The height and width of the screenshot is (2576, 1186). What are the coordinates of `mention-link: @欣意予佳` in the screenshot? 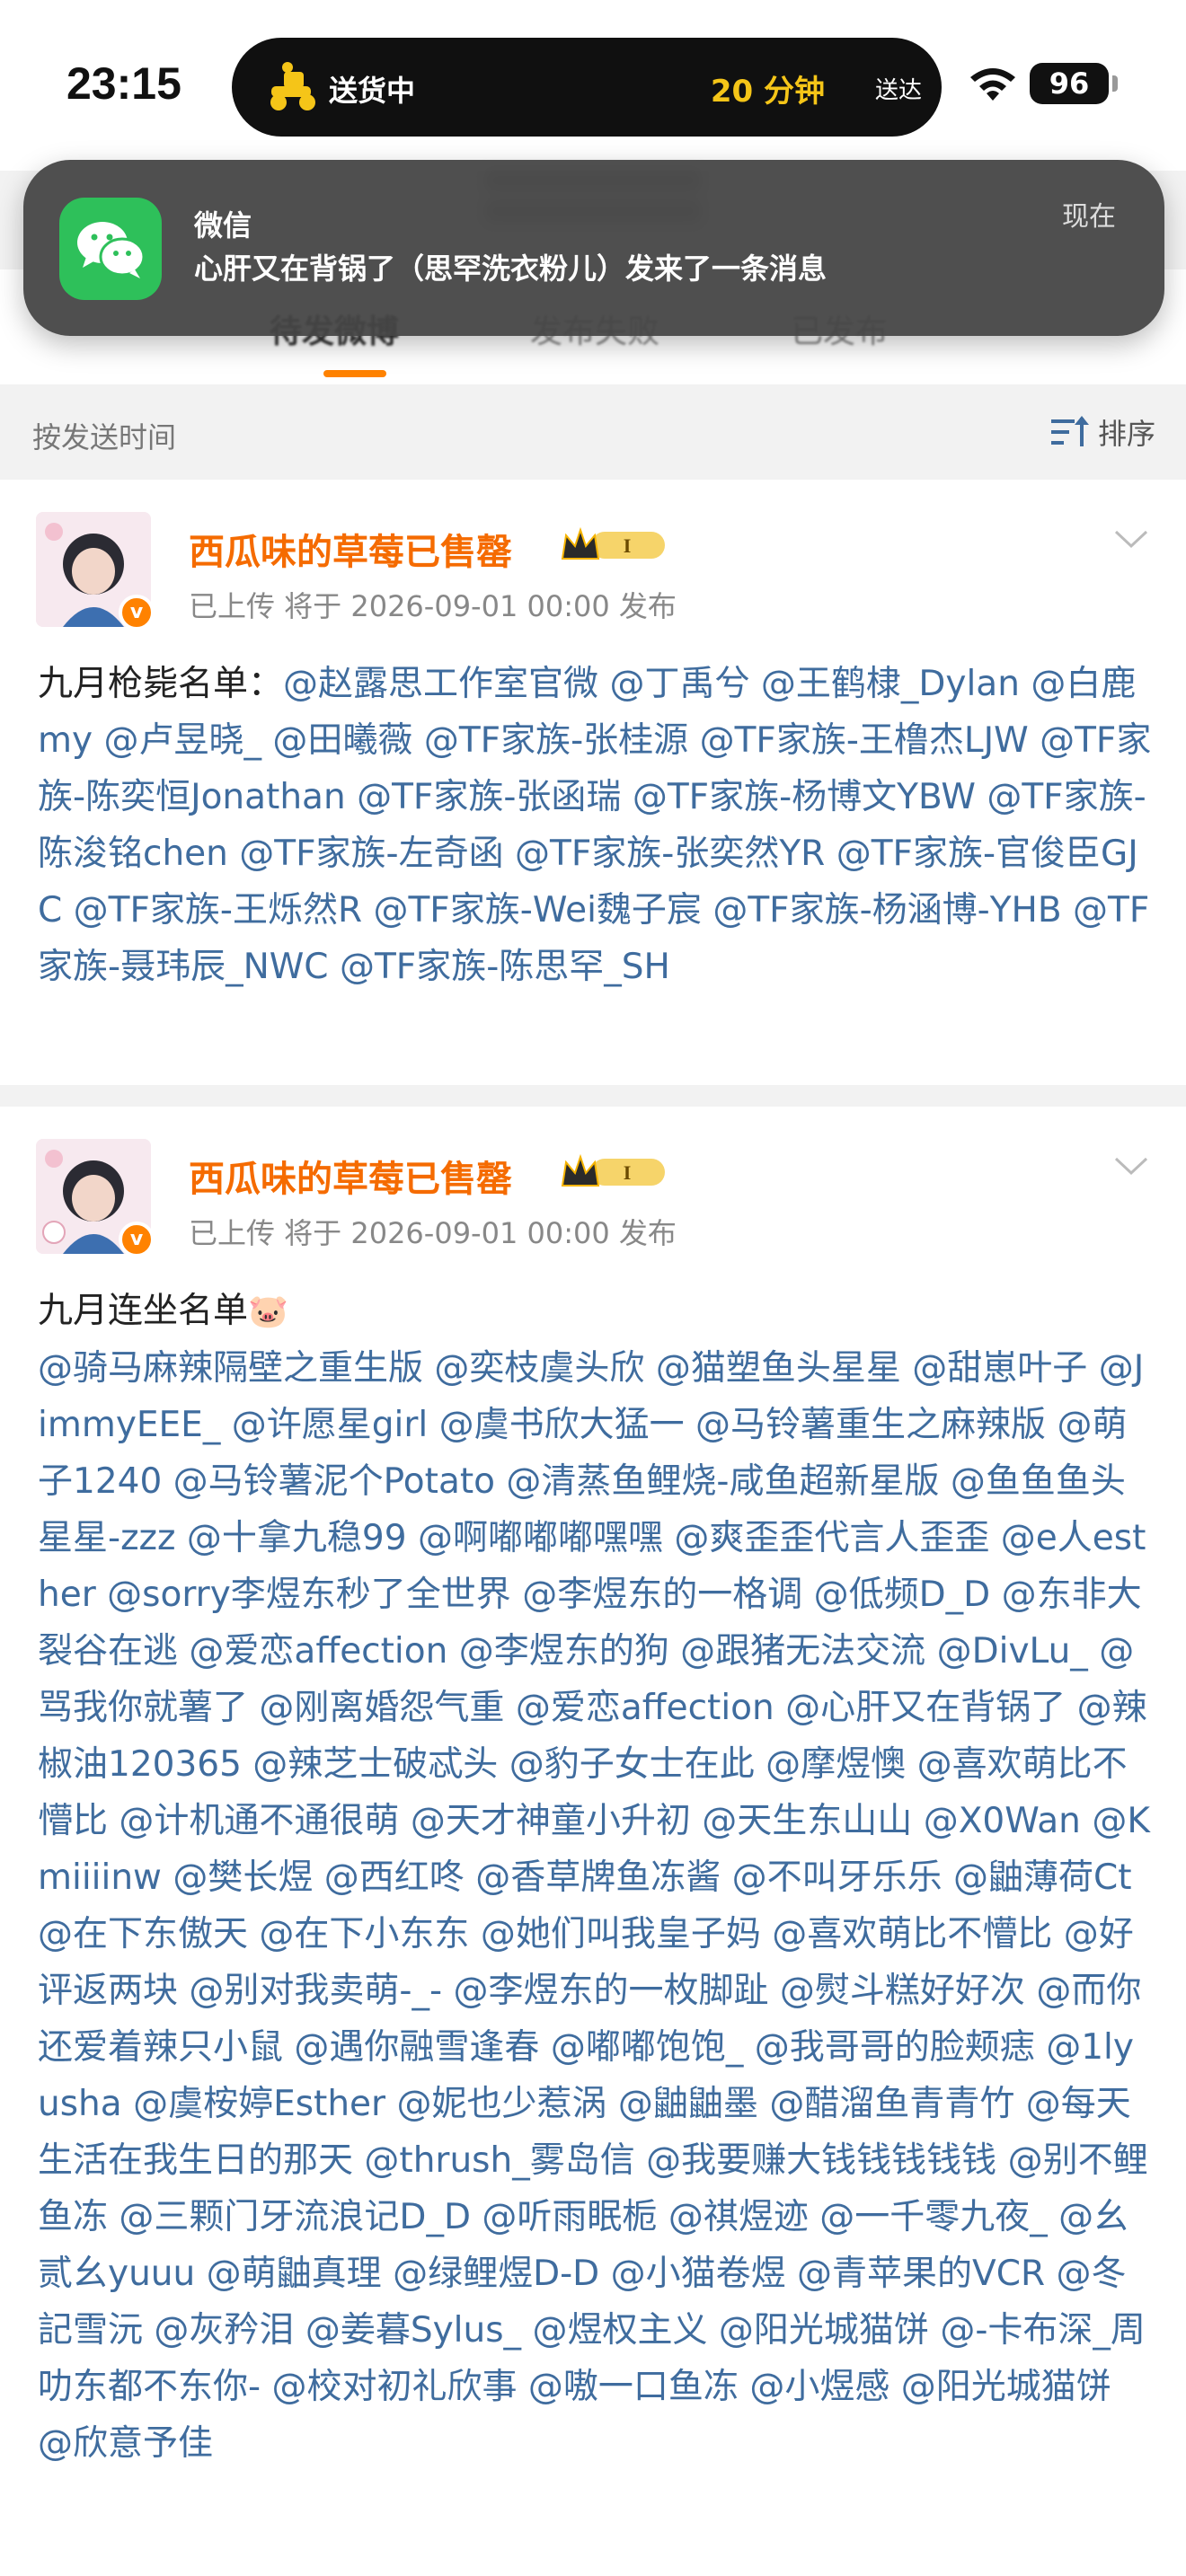 It's located at (125, 2443).